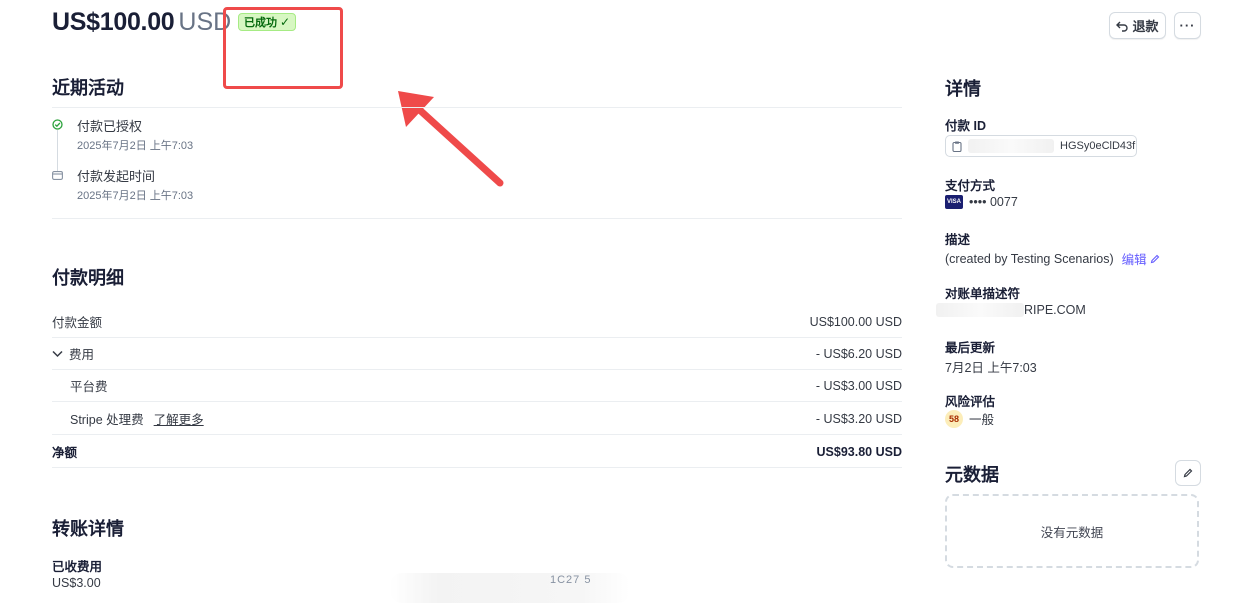 Image resolution: width=1243 pixels, height=615 pixels. I want to click on learn-more-link: 了解更多, so click(179, 418).